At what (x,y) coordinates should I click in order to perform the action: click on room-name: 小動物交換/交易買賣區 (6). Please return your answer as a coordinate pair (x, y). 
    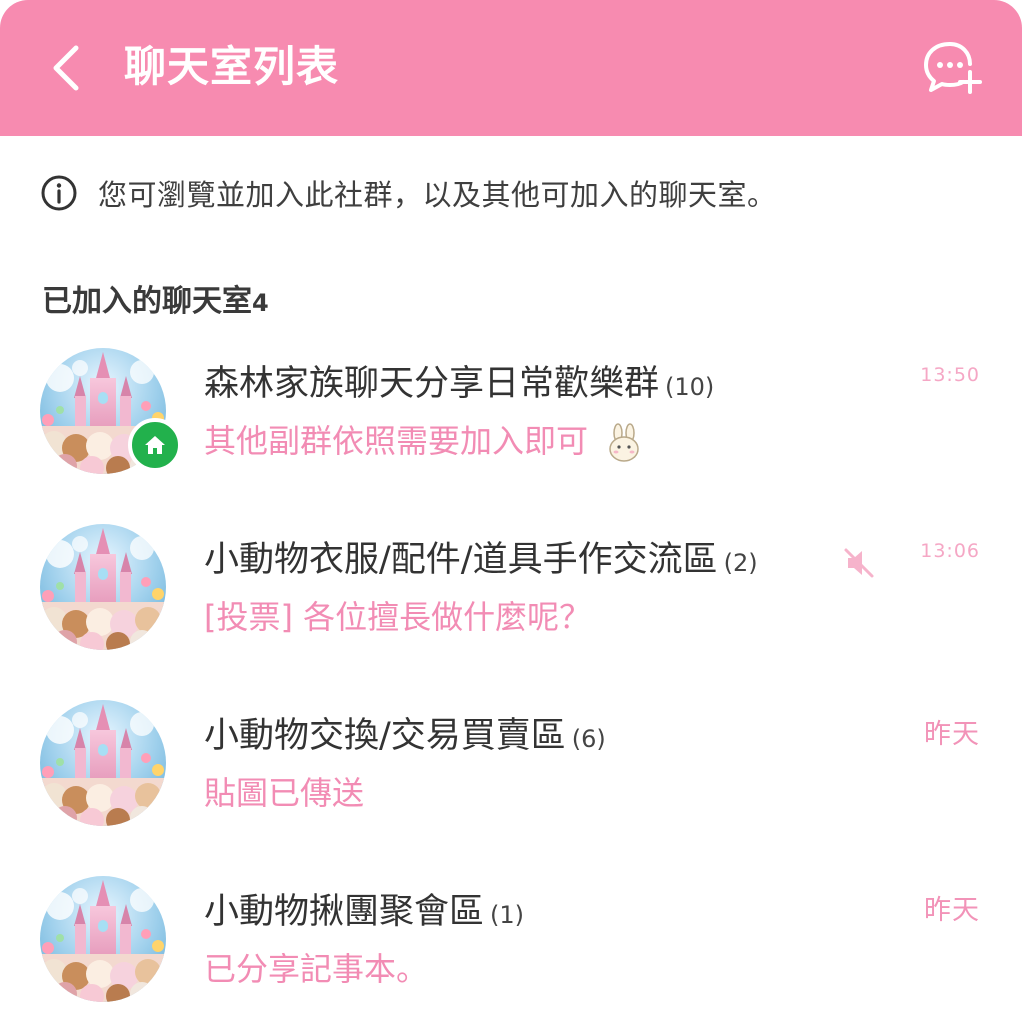
    Looking at the image, I should click on (405, 737).